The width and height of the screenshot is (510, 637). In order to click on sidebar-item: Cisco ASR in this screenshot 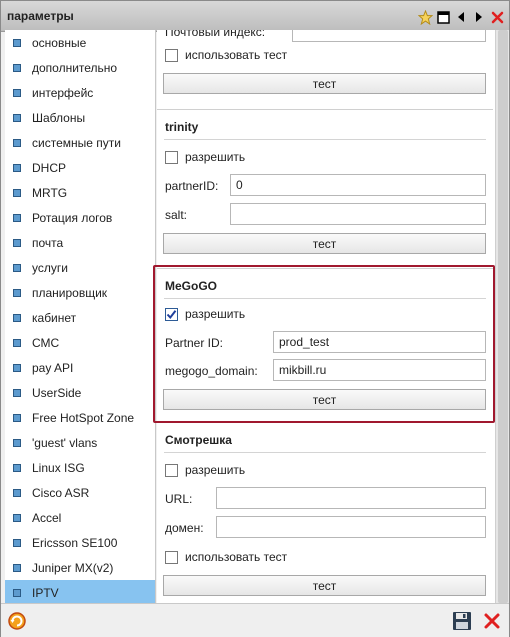, I will do `click(80, 492)`.